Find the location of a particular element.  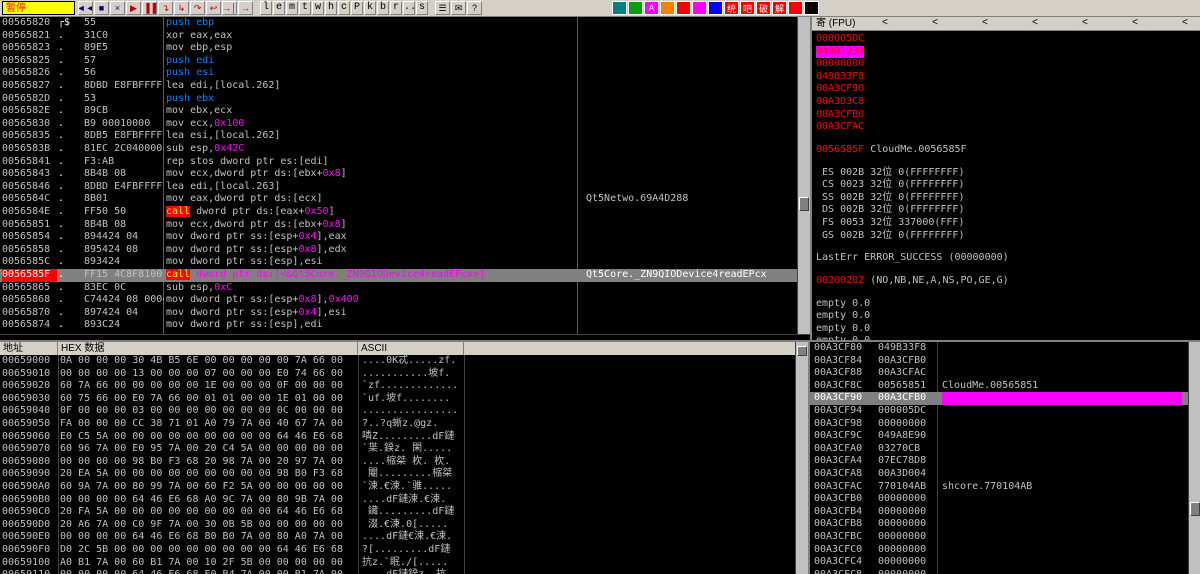

stack-row: 00A3CF8C 00565851 CloudMe.00565851 is located at coordinates (999, 386).